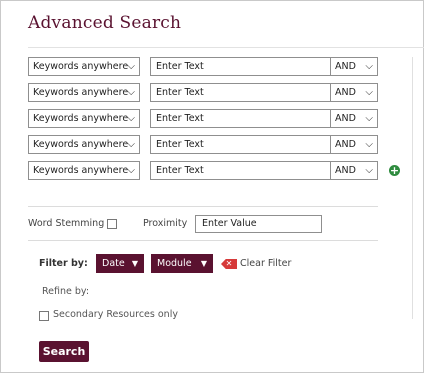 The height and width of the screenshot is (373, 424). What do you see at coordinates (203, 240) in the screenshot?
I see `filter-divider` at bounding box center [203, 240].